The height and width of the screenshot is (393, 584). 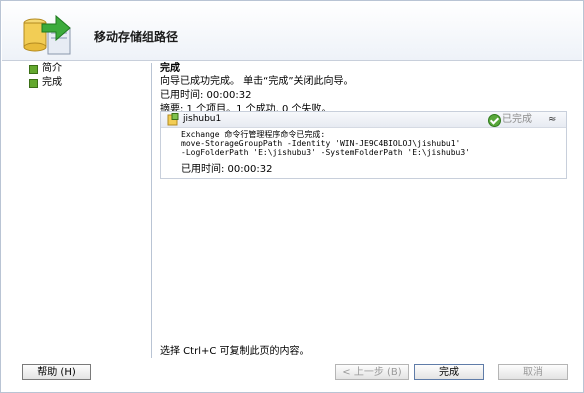 What do you see at coordinates (87, 82) in the screenshot?
I see `step-completion: 完成` at bounding box center [87, 82].